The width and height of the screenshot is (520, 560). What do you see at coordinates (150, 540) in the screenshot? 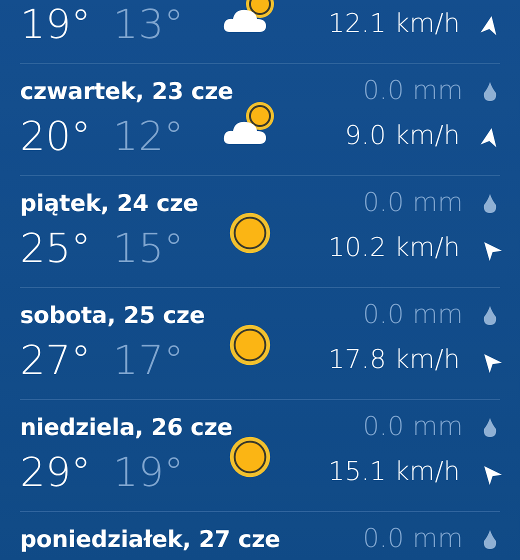
I see `day-date: poniedziałek, 27 cze` at bounding box center [150, 540].